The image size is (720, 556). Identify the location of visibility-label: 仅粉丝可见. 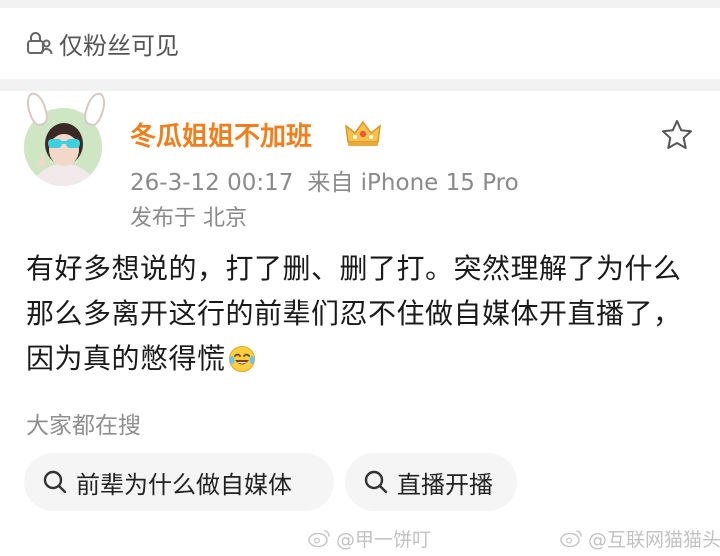
(119, 45).